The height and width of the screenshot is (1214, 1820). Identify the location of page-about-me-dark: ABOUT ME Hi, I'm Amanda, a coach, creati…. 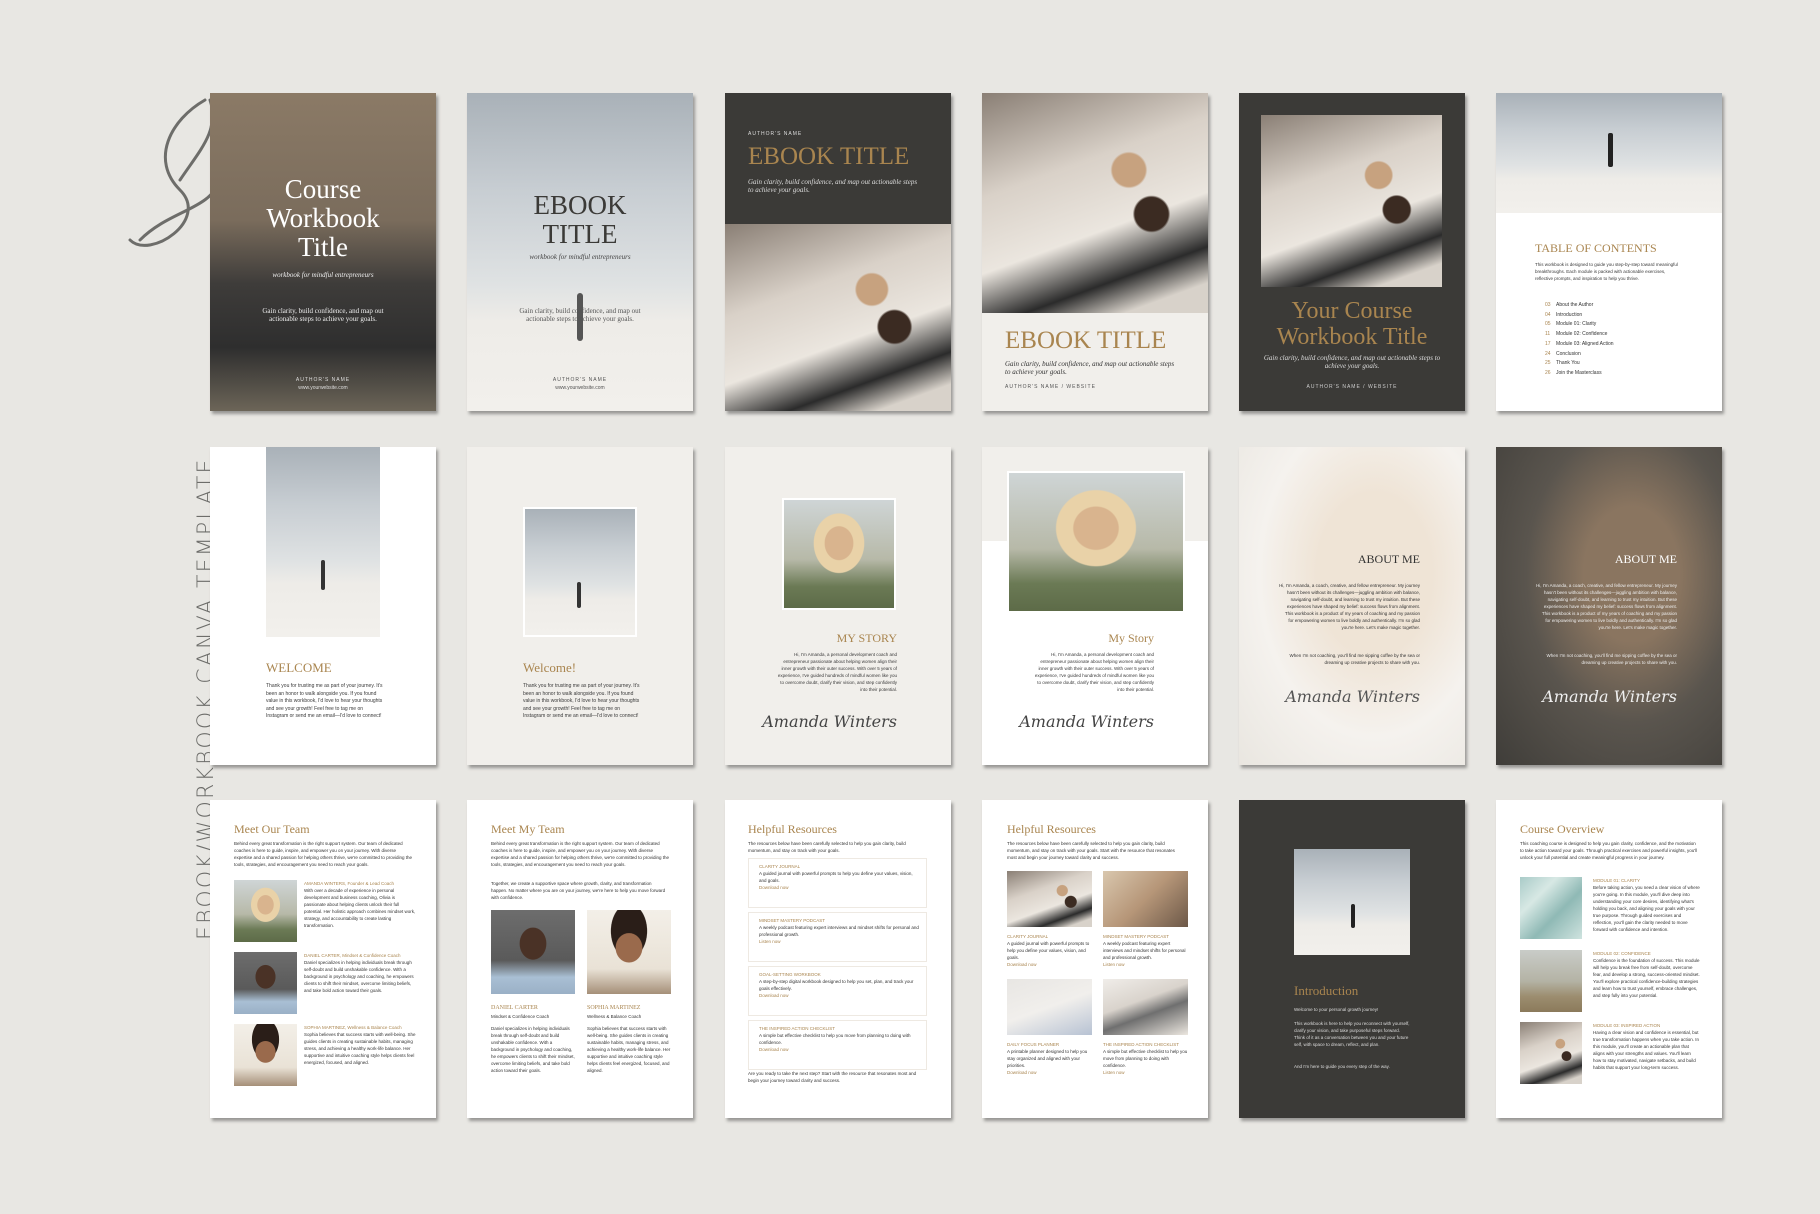
(1609, 606).